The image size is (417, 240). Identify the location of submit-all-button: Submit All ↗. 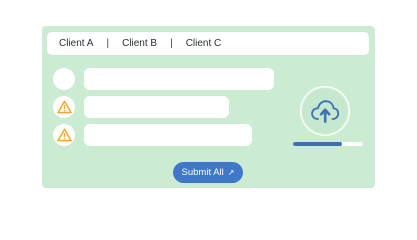
(208, 172).